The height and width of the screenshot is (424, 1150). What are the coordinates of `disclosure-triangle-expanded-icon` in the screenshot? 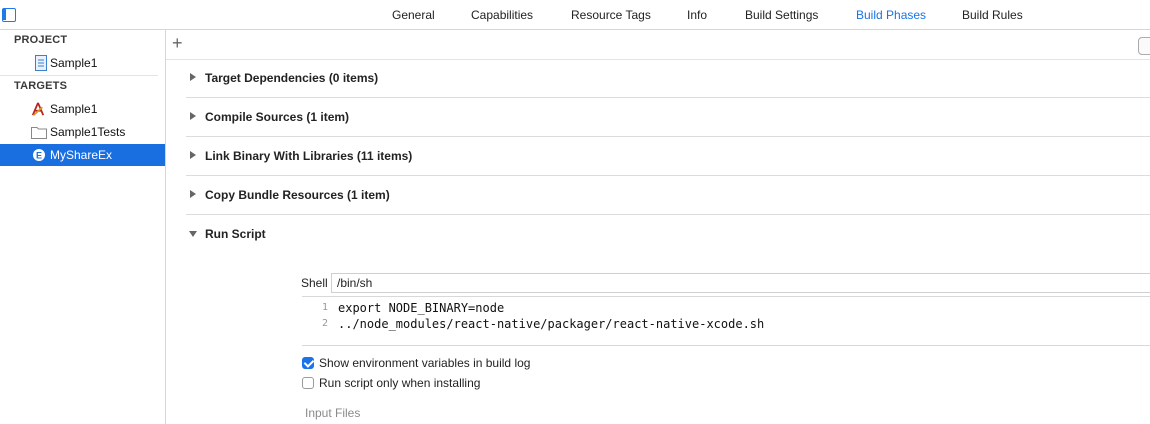 It's located at (193, 234).